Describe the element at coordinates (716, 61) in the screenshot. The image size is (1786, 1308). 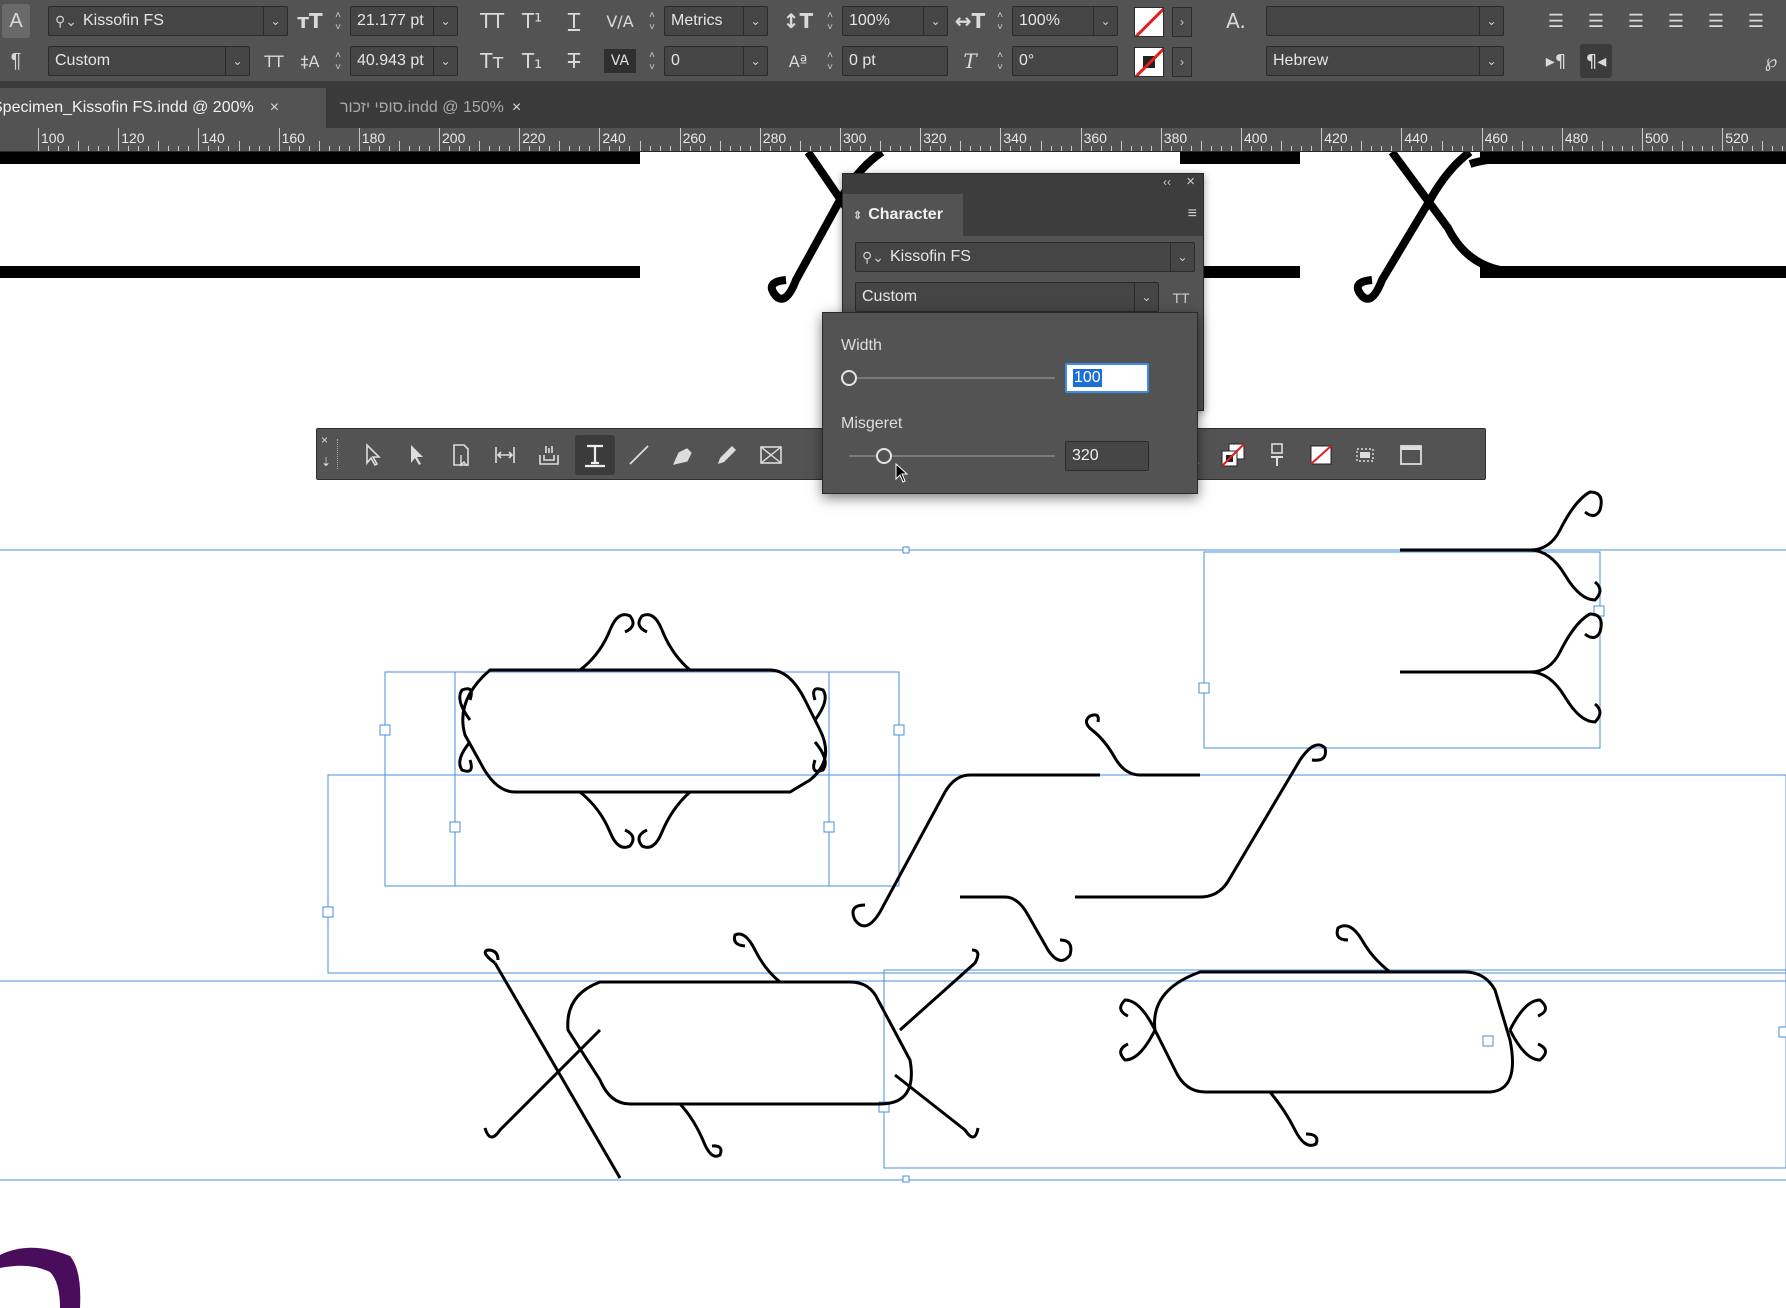
I see `tracking-dropdown: 0 ⌄` at that location.